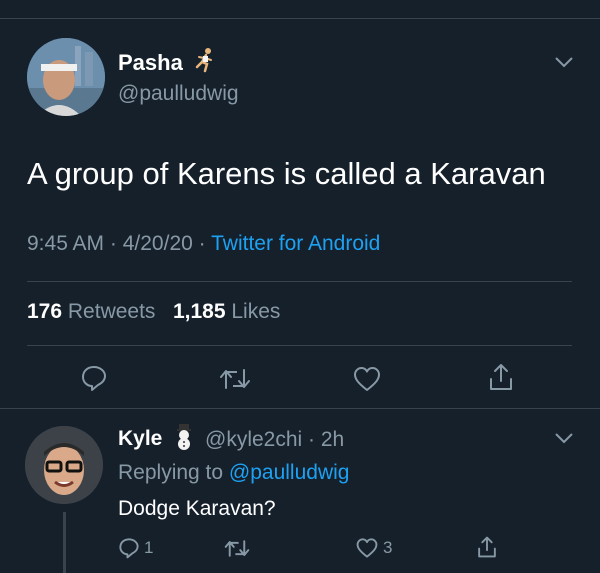 This screenshot has width=600, height=573. What do you see at coordinates (289, 472) in the screenshot?
I see `replying-to-handle: @paulludwig` at bounding box center [289, 472].